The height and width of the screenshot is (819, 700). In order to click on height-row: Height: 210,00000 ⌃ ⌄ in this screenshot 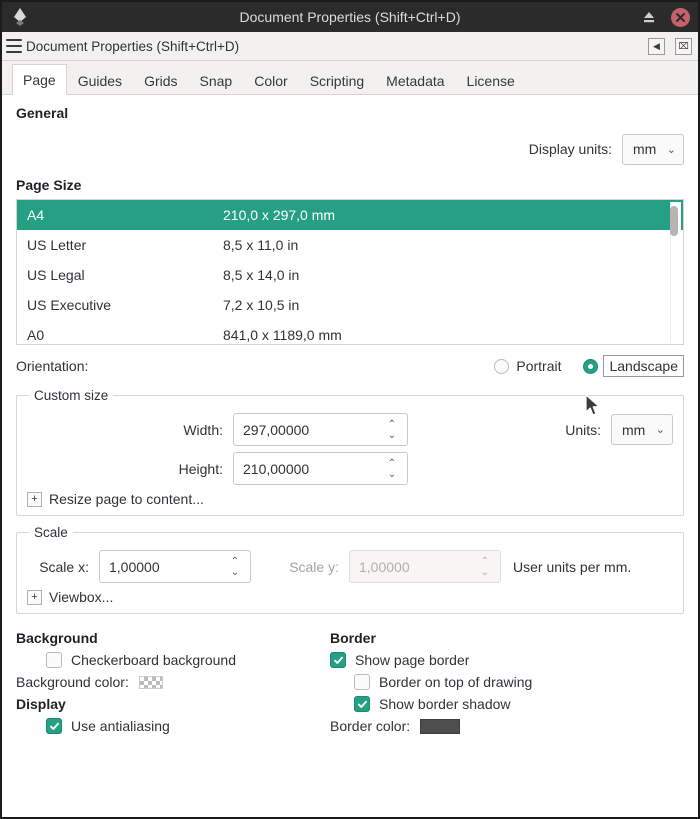, I will do `click(350, 468)`.